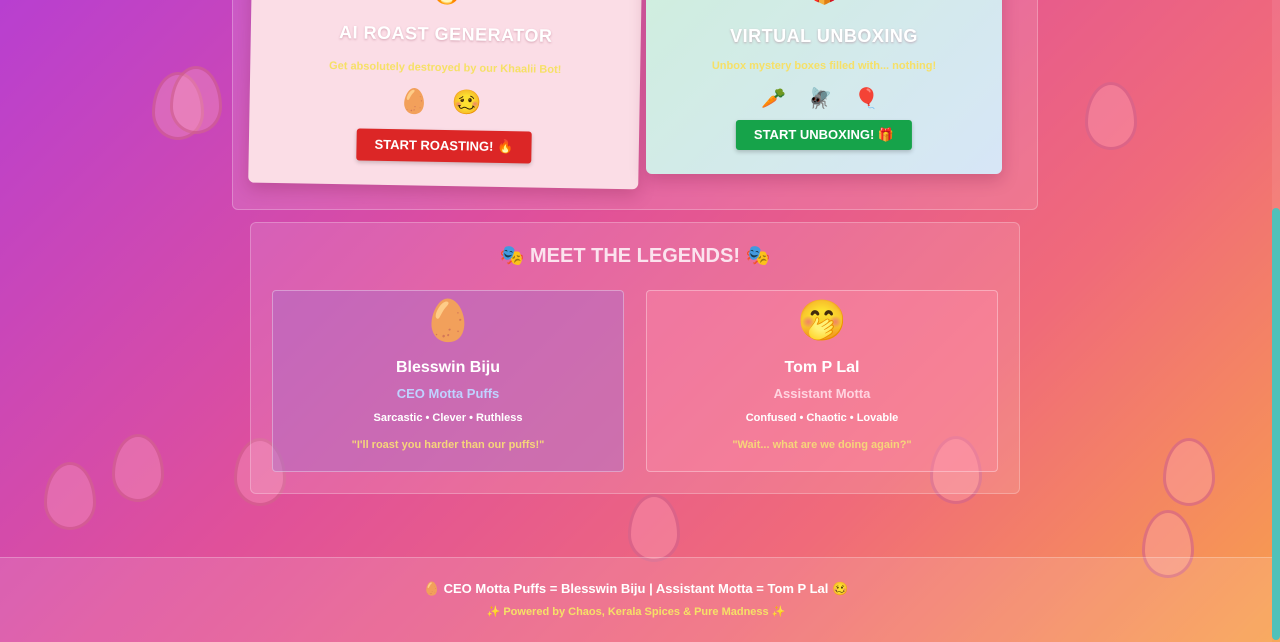 The width and height of the screenshot is (1280, 642). What do you see at coordinates (822, 393) in the screenshot?
I see `legend-role: Assistant Motta` at bounding box center [822, 393].